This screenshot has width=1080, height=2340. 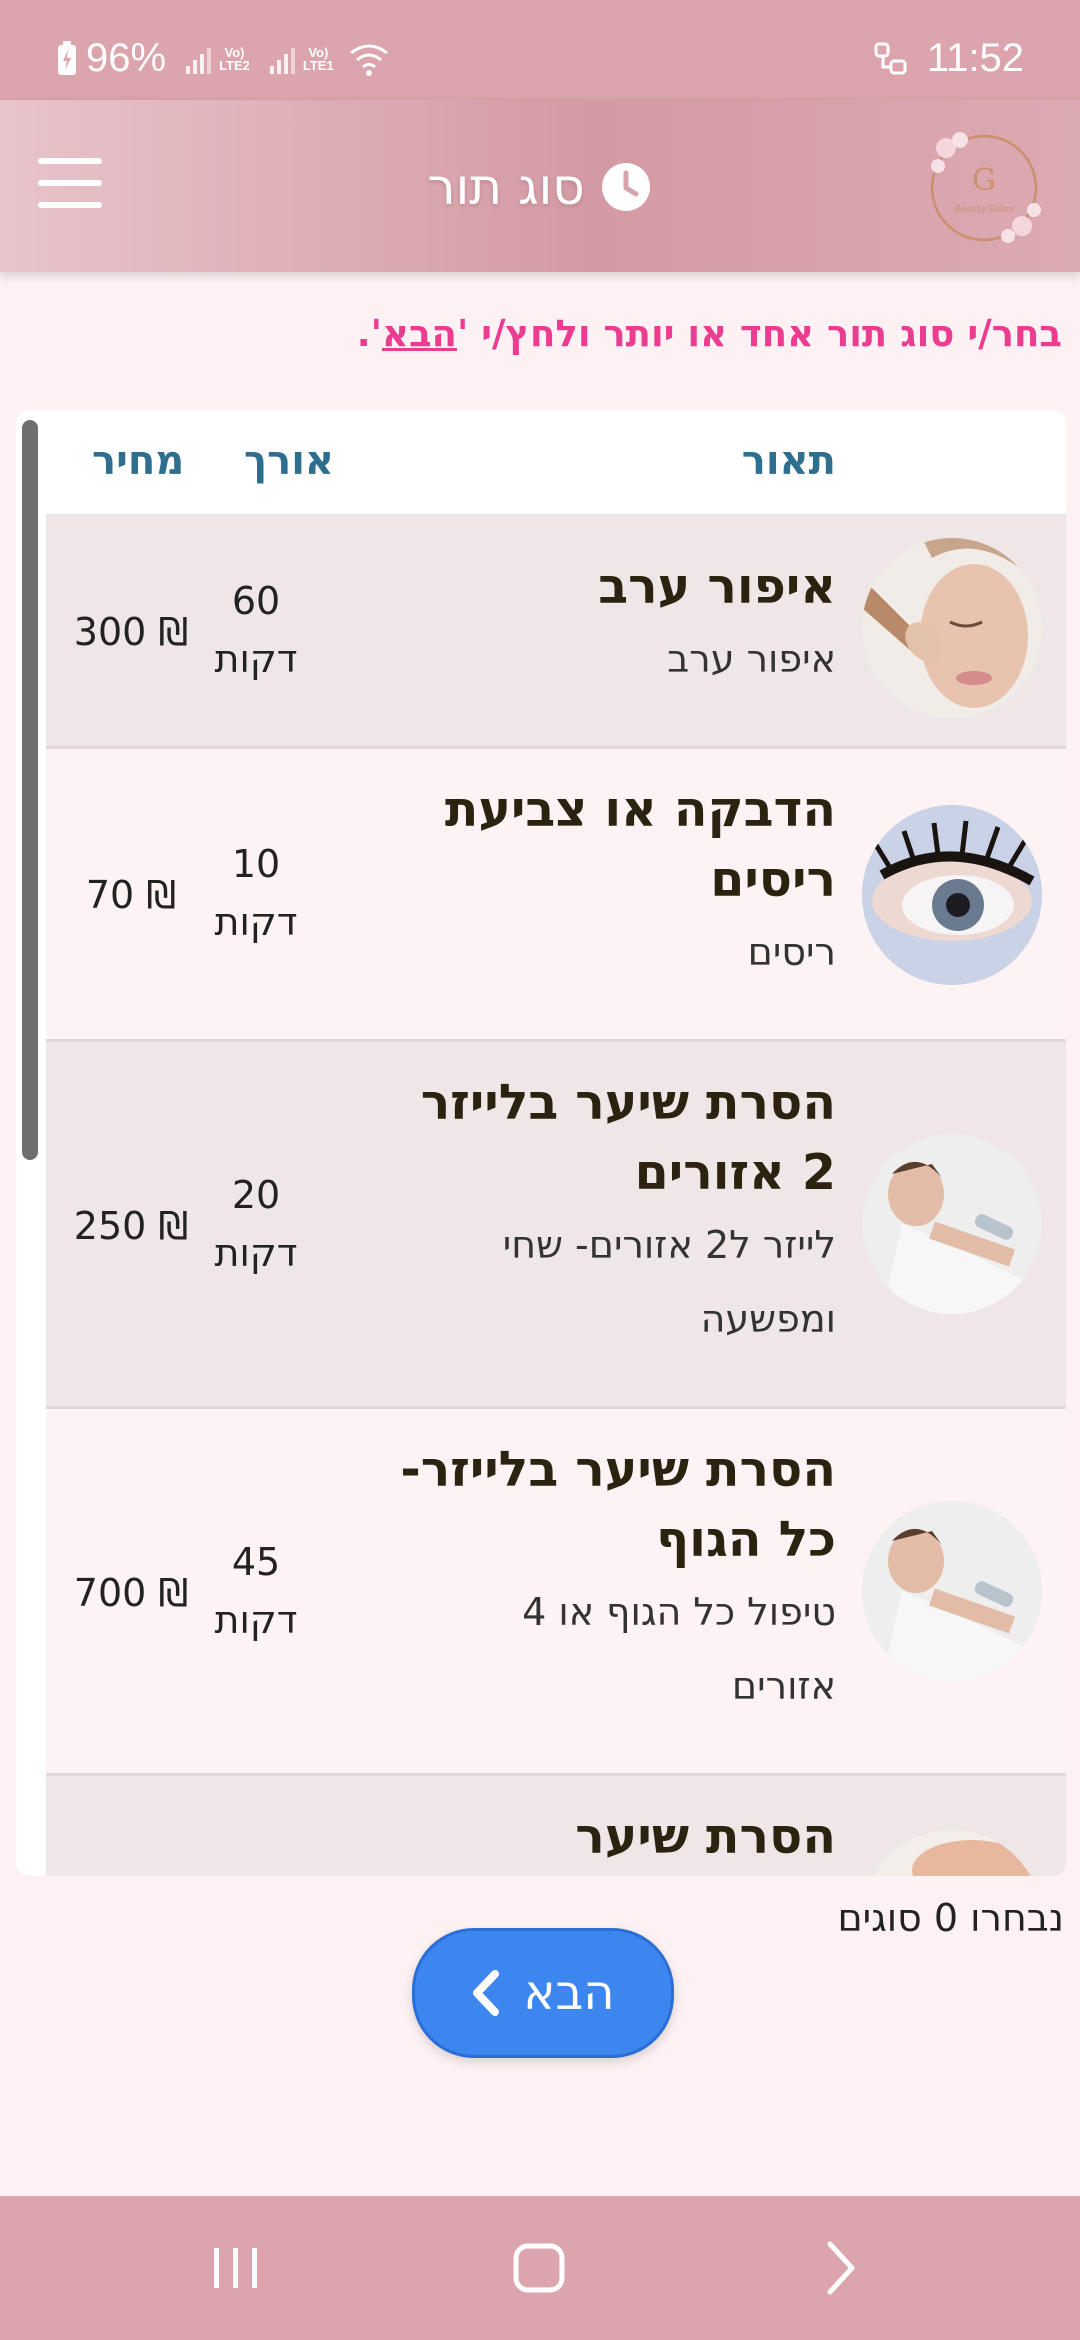 What do you see at coordinates (788, 461) in the screenshot?
I see `column-header-description: תאור` at bounding box center [788, 461].